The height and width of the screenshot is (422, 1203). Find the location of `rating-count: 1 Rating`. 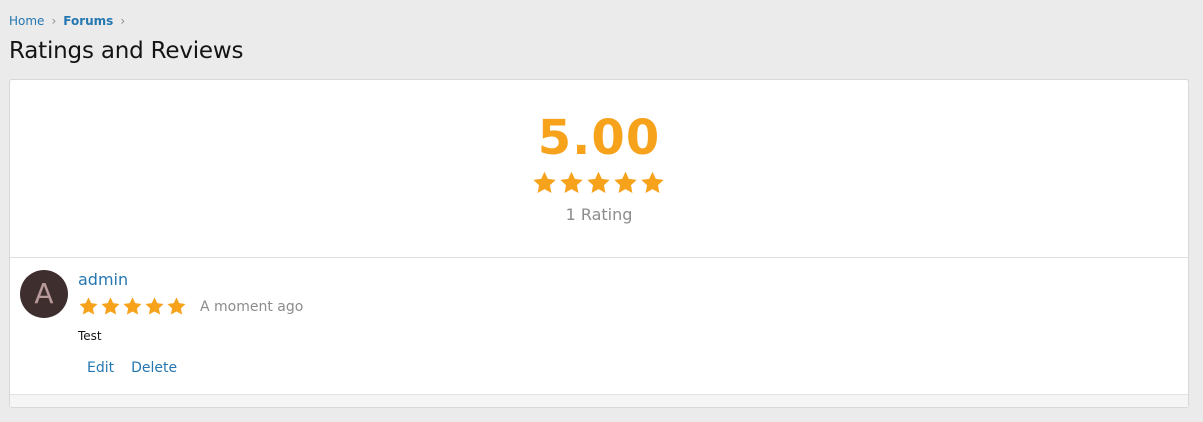

rating-count: 1 Rating is located at coordinates (599, 214).